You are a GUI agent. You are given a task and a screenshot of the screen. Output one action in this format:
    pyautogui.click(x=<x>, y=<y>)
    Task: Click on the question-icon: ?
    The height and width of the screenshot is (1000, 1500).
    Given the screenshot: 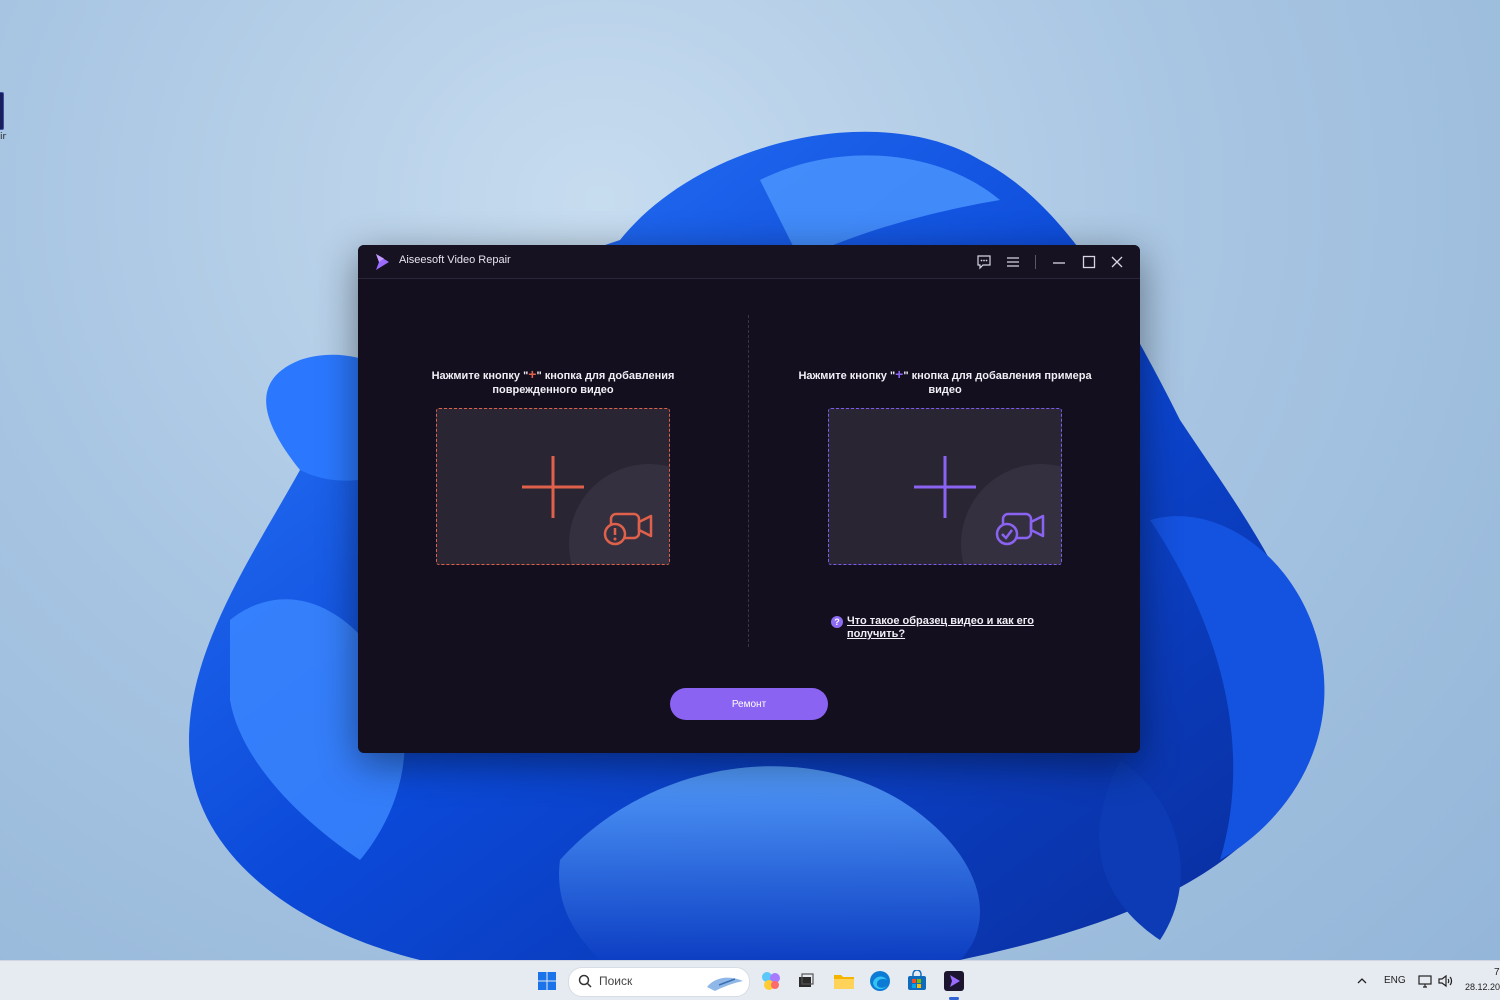 What is the action you would take?
    pyautogui.click(x=837, y=622)
    